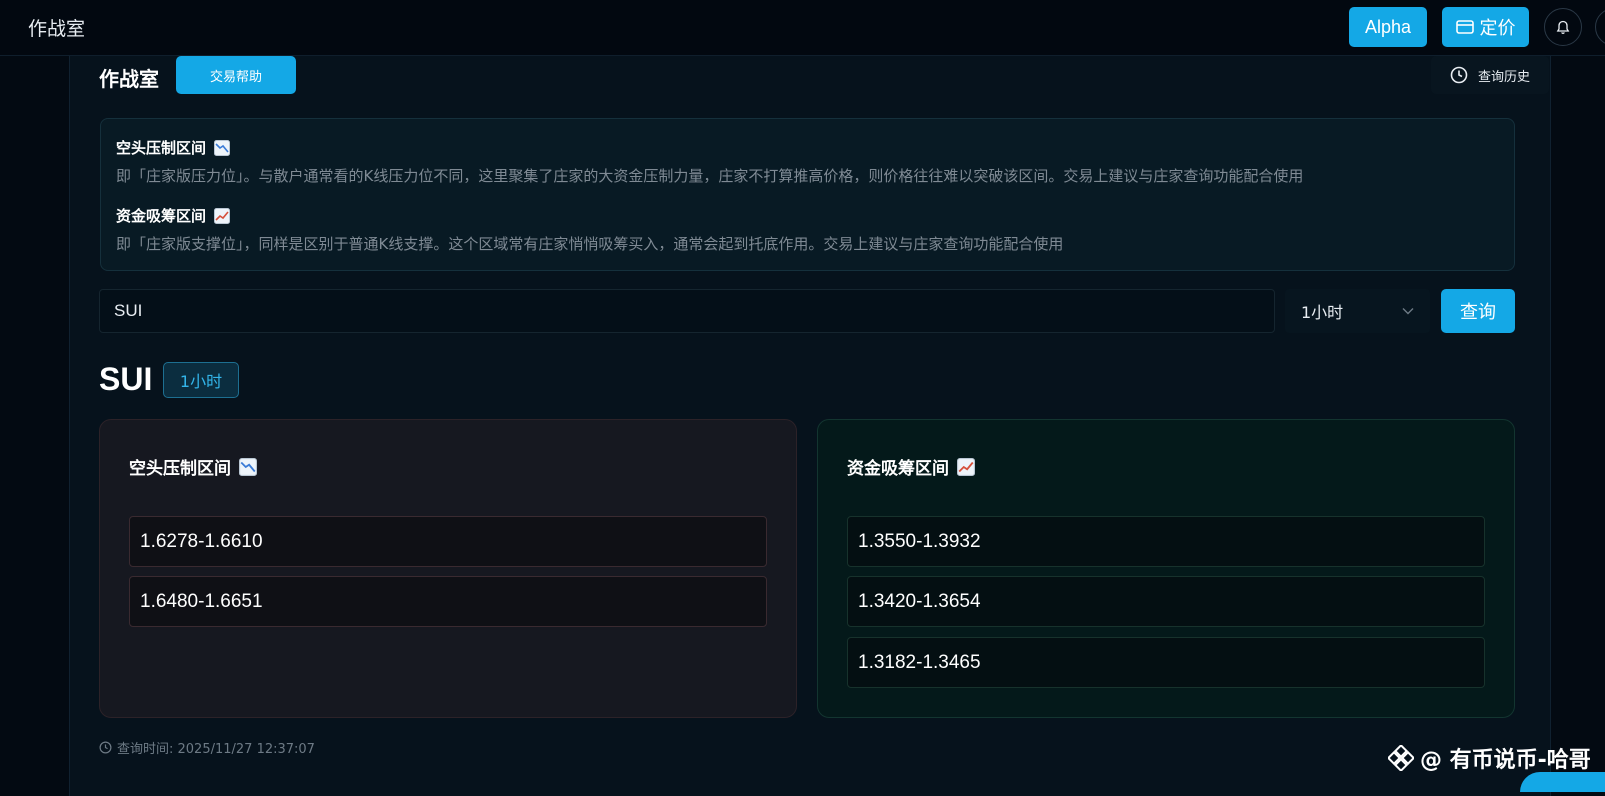 This screenshot has height=796, width=1605. What do you see at coordinates (129, 79) in the screenshot?
I see `section-title: 作战室` at bounding box center [129, 79].